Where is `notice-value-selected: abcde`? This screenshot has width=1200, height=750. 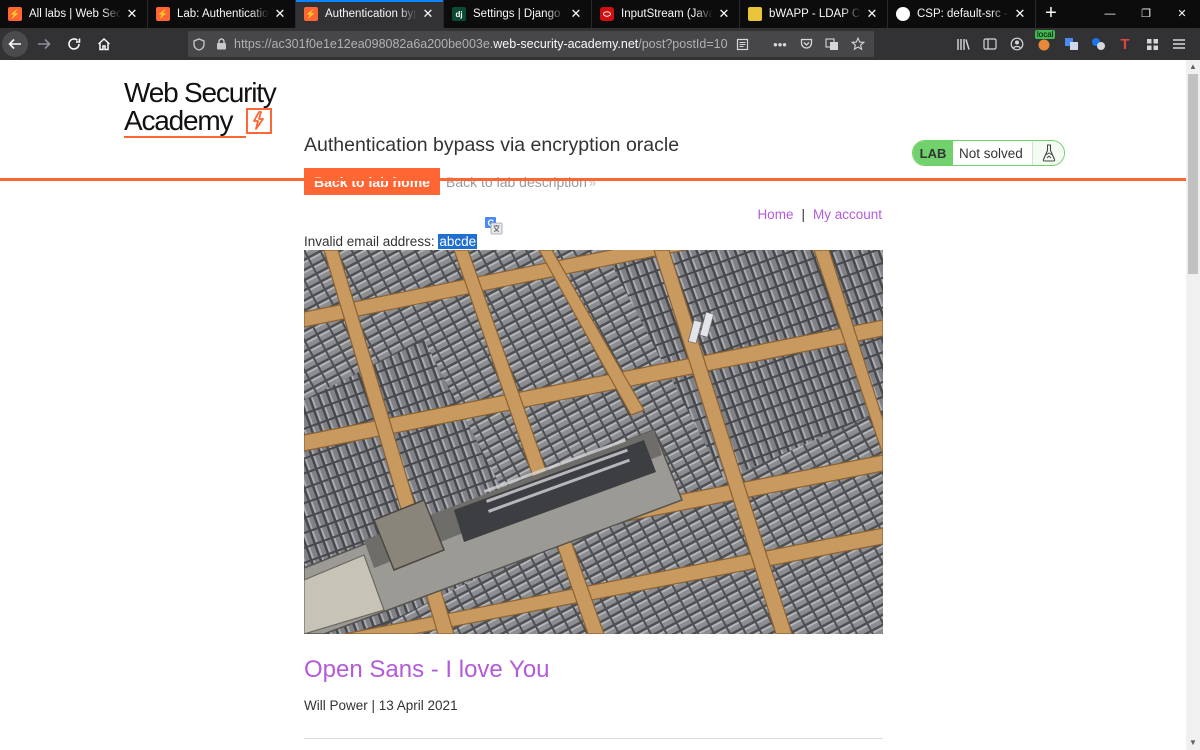
notice-value-selected: abcde is located at coordinates (458, 241).